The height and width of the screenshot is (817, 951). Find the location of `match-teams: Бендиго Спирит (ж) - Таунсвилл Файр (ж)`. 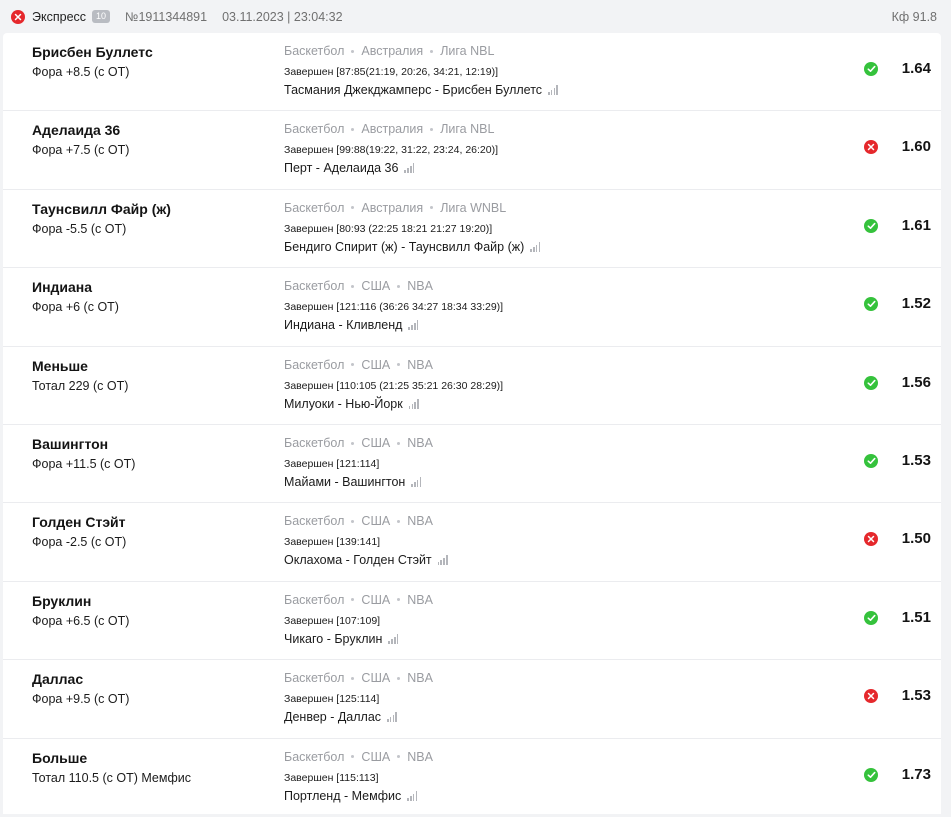

match-teams: Бендиго Спирит (ж) - Таунсвилл Файр (ж) is located at coordinates (404, 247).